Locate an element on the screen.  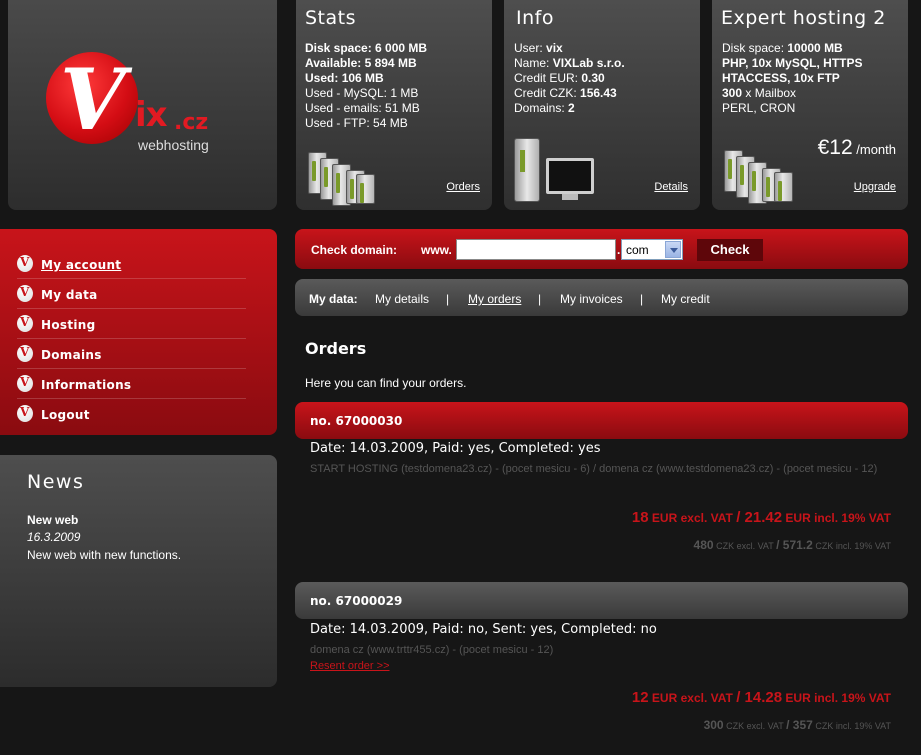
my-credit-link: My credit is located at coordinates (685, 299).